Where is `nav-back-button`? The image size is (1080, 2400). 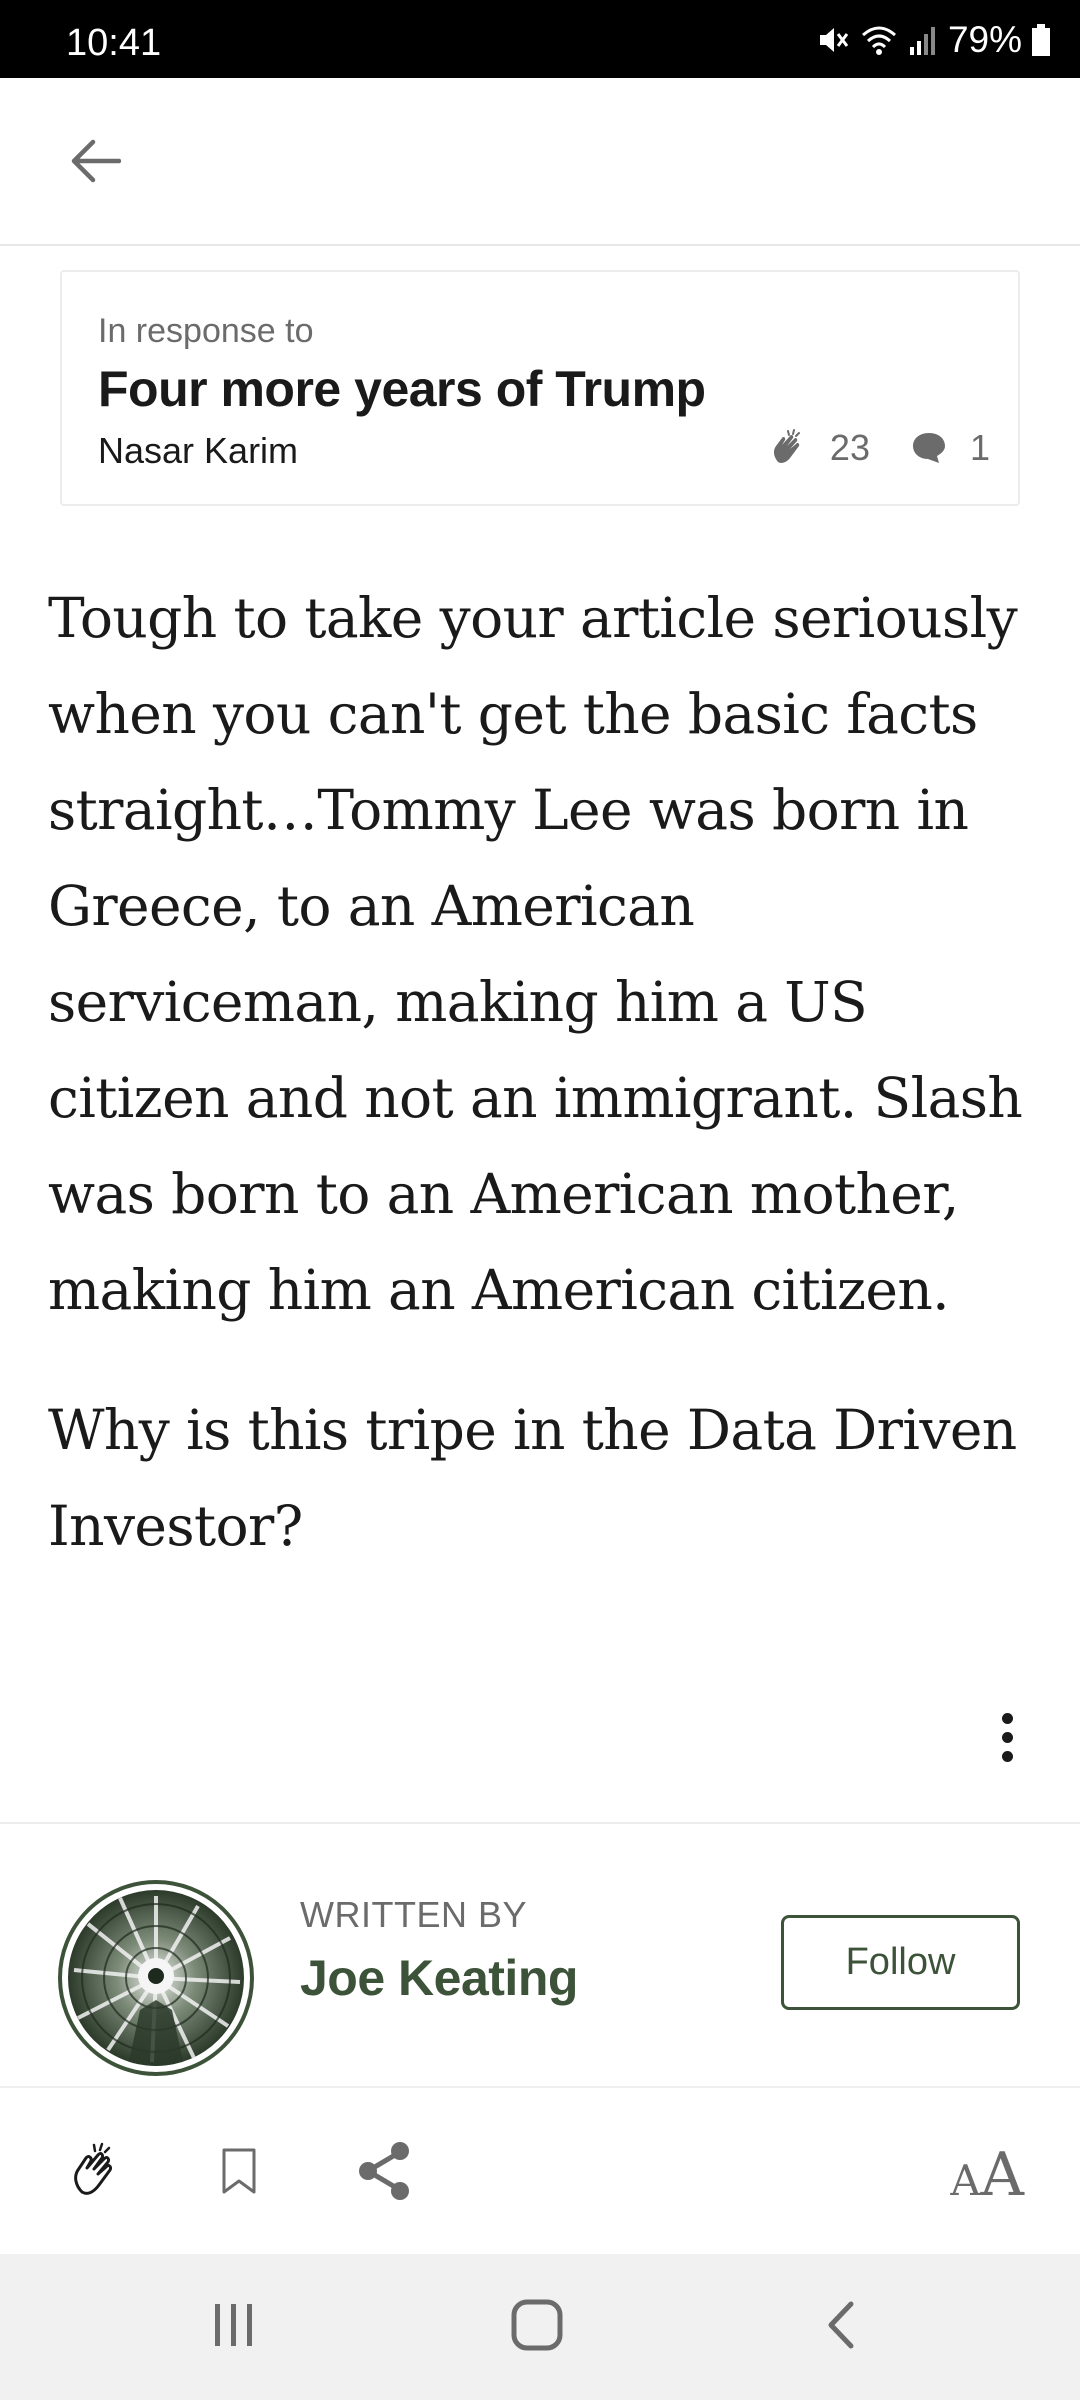 nav-back-button is located at coordinates (840, 2327).